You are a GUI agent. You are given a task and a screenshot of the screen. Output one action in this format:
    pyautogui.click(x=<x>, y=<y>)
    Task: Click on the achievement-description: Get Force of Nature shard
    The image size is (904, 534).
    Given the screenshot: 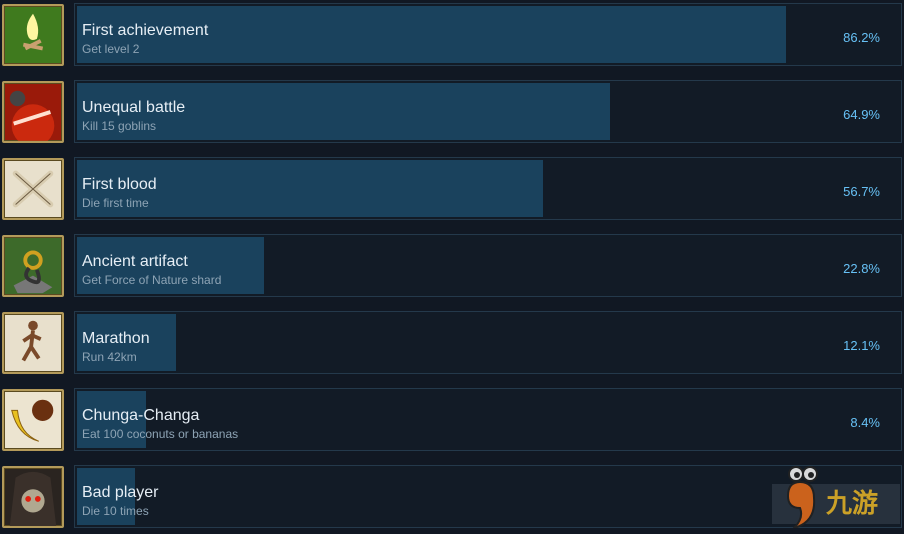 What is the action you would take?
    pyautogui.click(x=152, y=280)
    